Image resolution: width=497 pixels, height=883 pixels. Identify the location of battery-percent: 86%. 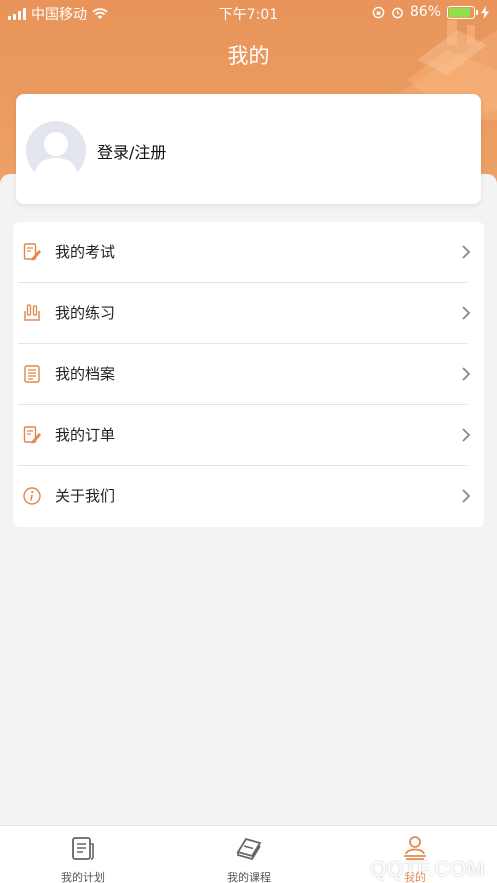
(425, 12).